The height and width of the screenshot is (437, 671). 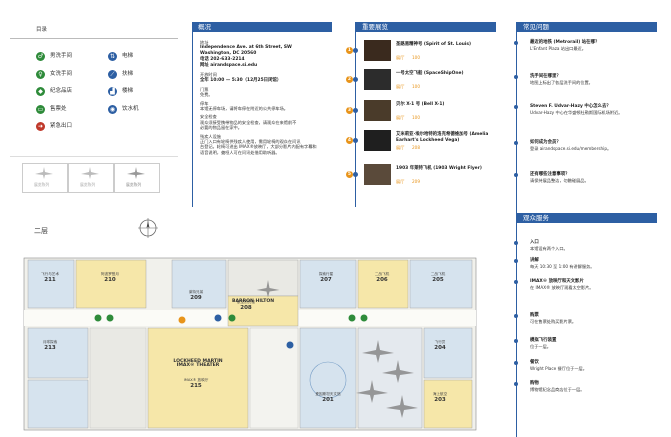 I want to click on security-line: 必要的物品留在家中。, so click(x=221, y=128).